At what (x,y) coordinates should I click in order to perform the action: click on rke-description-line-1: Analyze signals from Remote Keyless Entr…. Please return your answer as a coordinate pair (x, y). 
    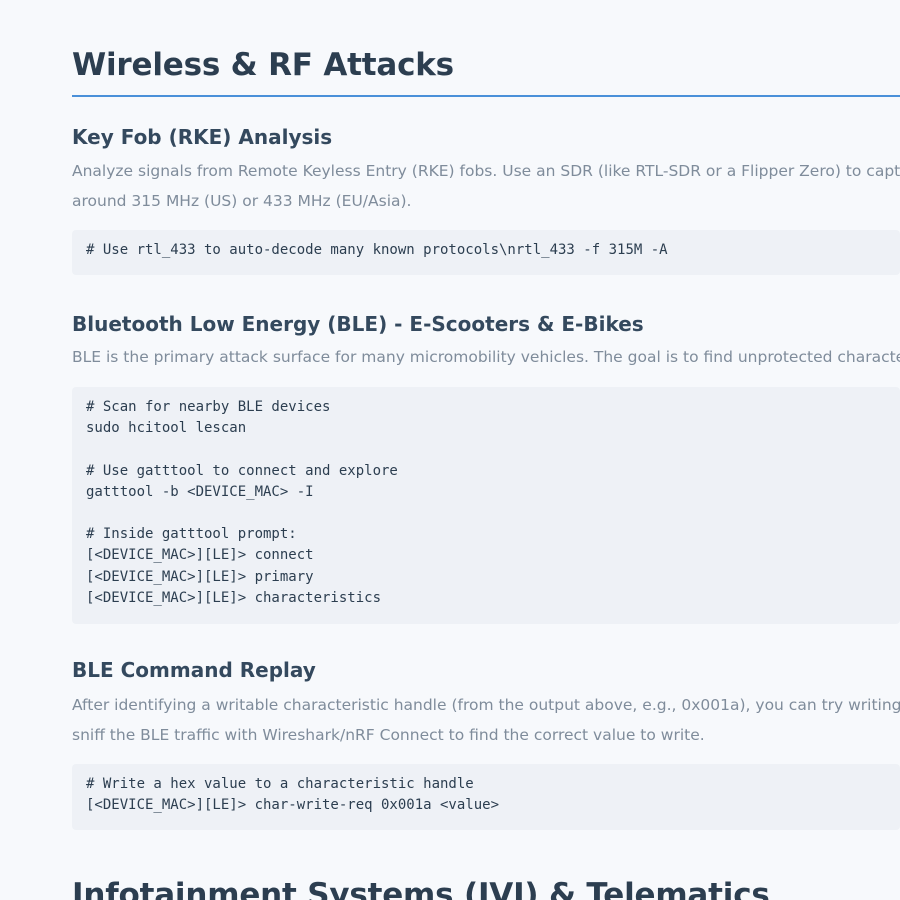
    Looking at the image, I should click on (486, 171).